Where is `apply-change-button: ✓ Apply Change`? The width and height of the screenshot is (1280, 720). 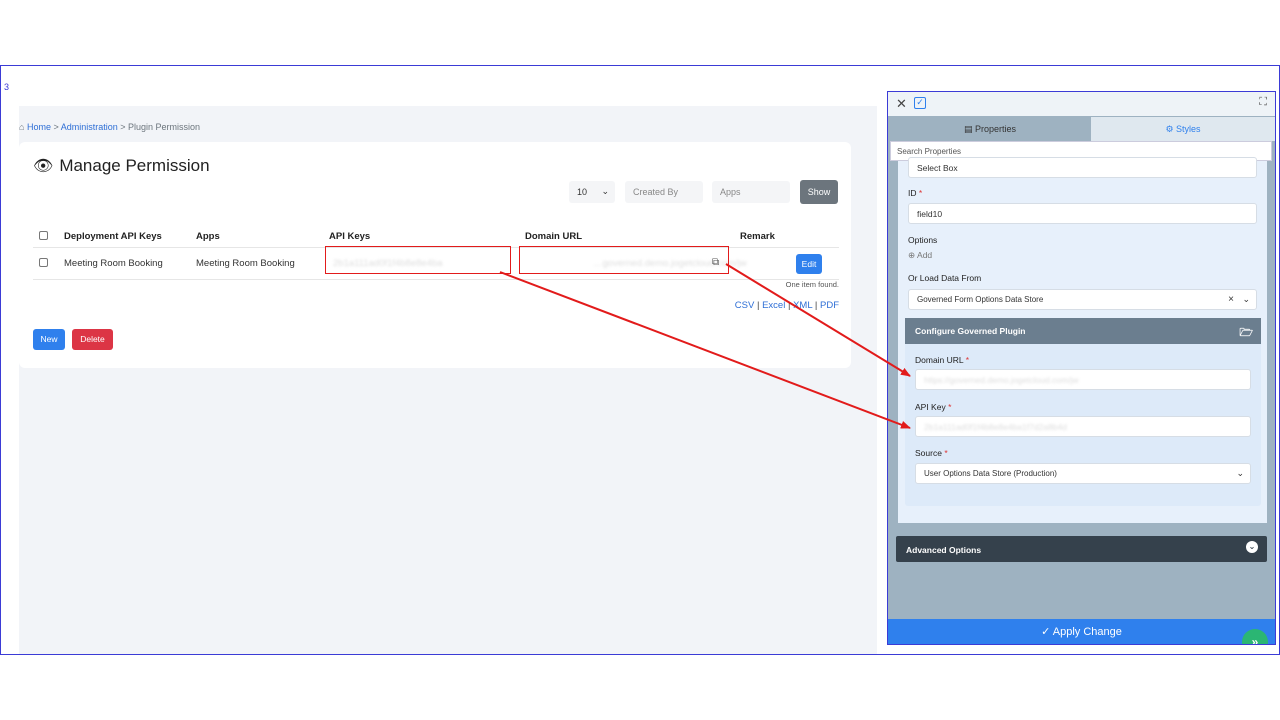
apply-change-button: ✓ Apply Change is located at coordinates (1081, 631).